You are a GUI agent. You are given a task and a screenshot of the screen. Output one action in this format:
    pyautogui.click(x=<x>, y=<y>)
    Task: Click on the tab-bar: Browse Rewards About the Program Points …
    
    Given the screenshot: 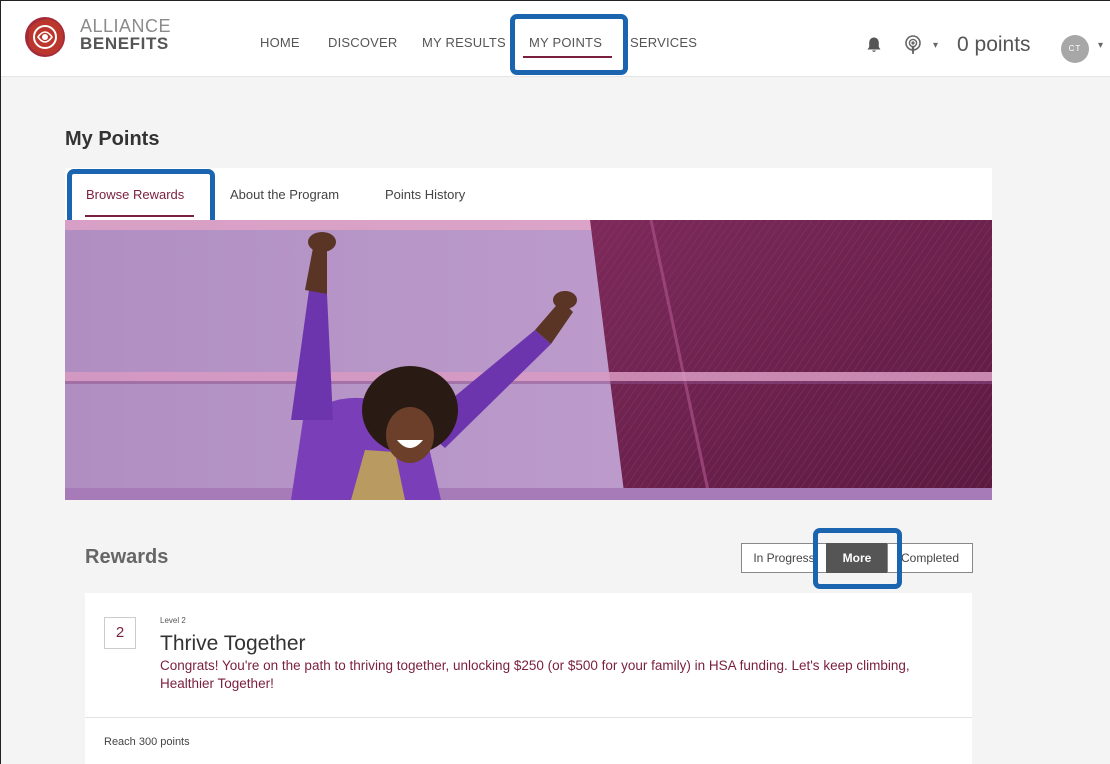 What is the action you would take?
    pyautogui.click(x=528, y=194)
    